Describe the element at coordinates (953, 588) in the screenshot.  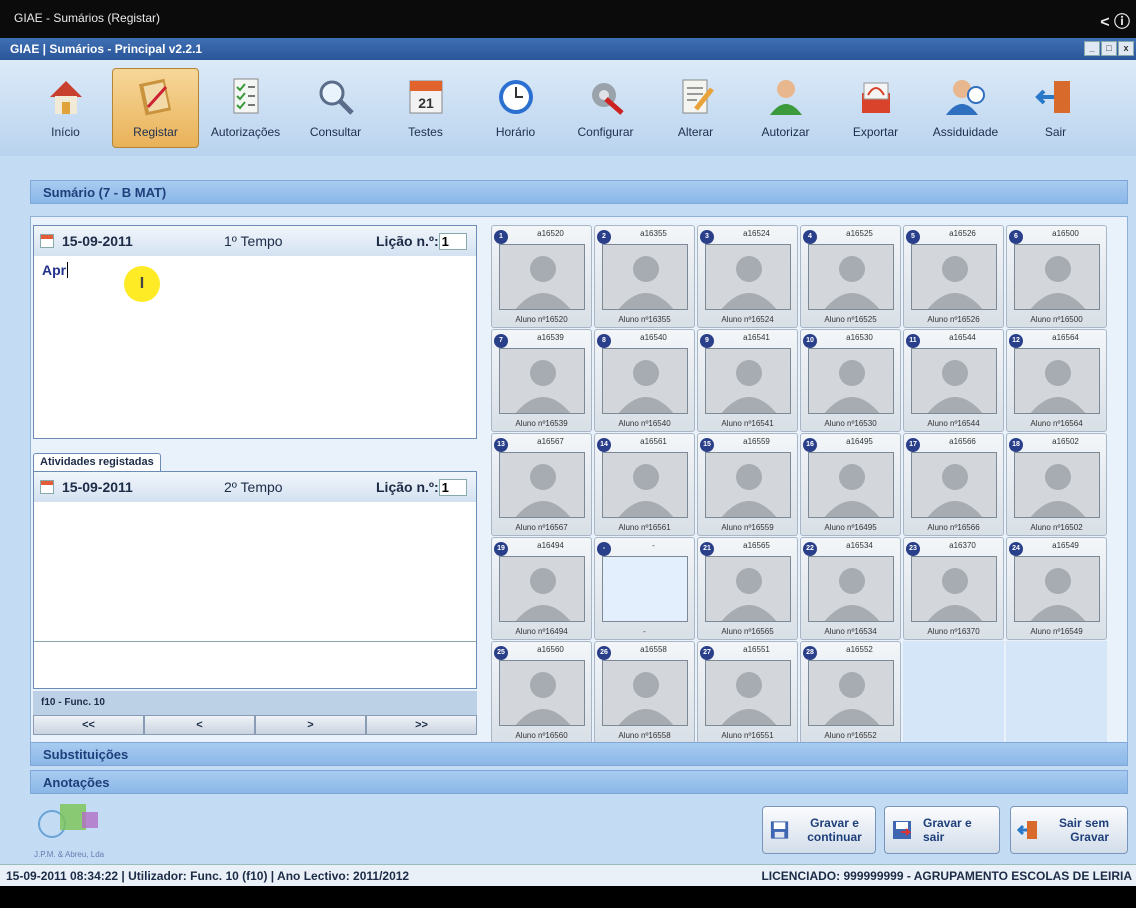
I see `student-card: 23 a16370 Aluno nº16370` at that location.